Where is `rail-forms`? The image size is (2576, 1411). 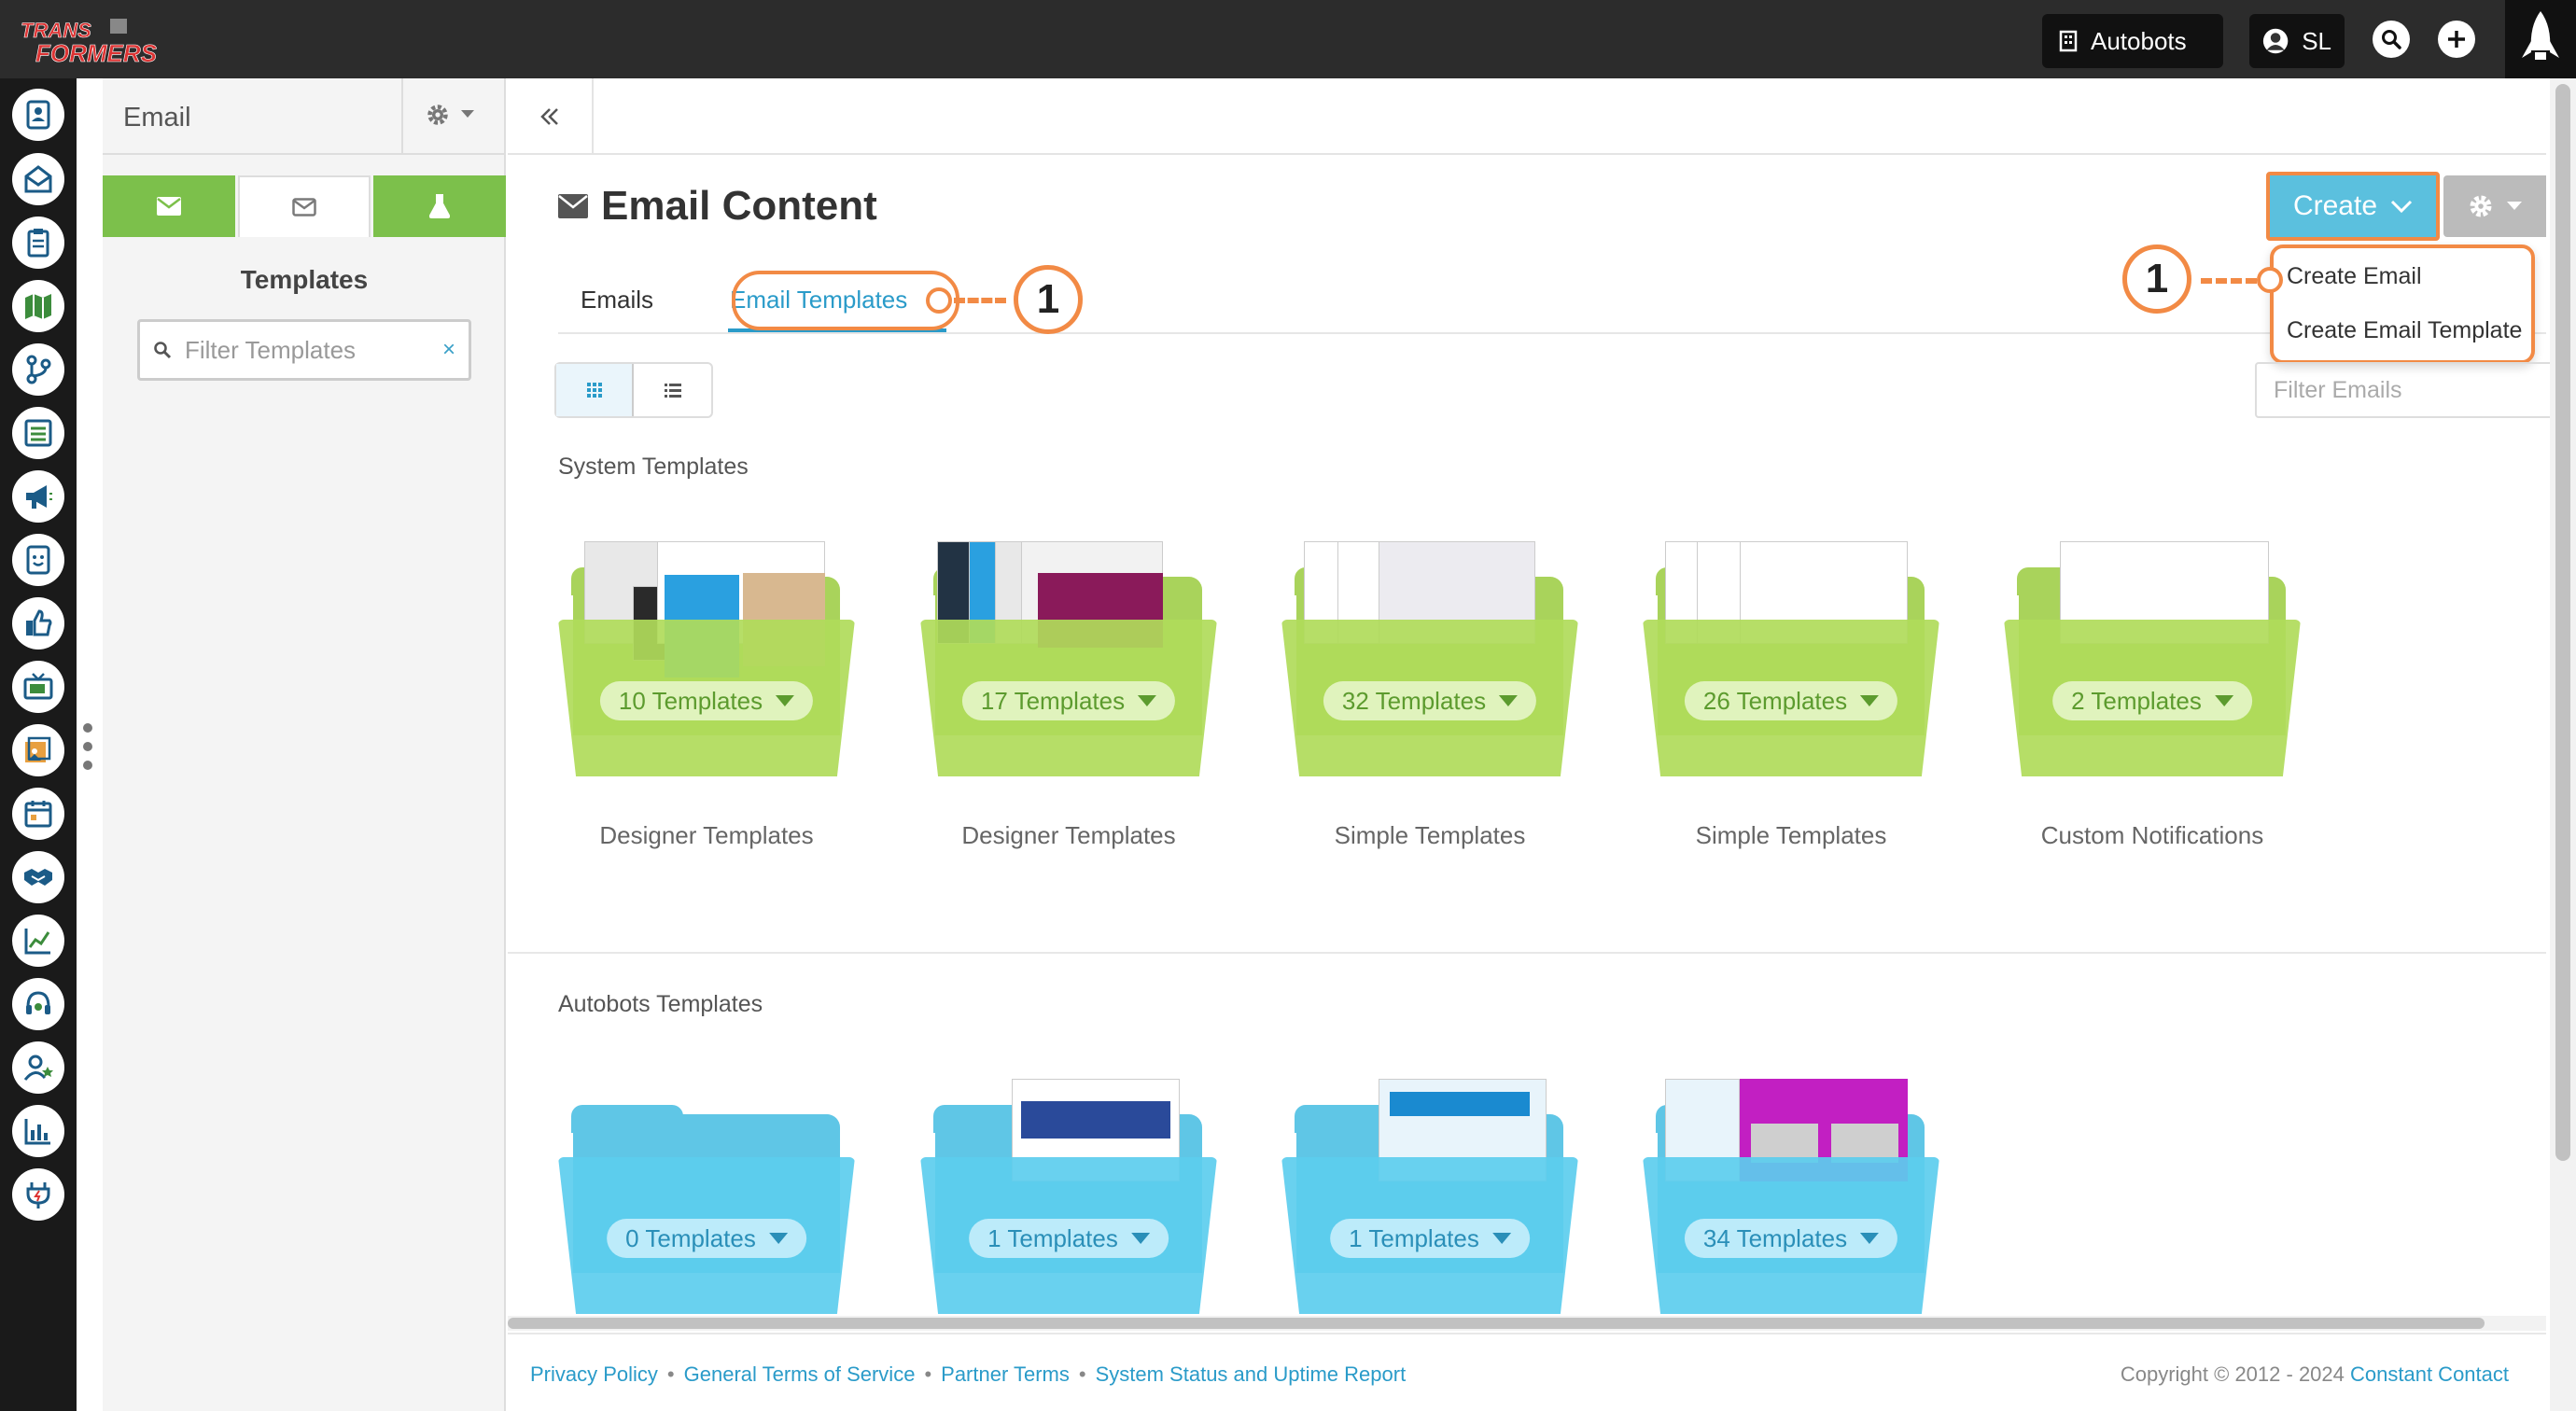 rail-forms is located at coordinates (38, 243).